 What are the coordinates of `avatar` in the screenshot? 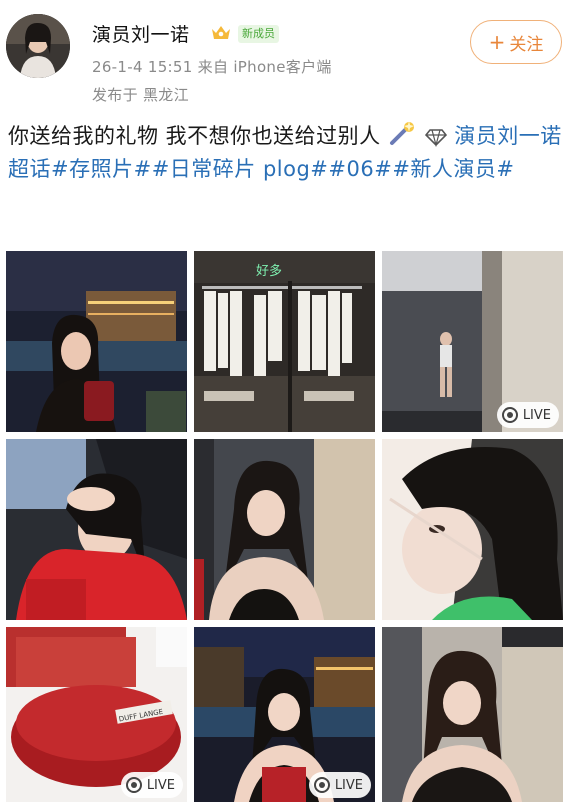 It's located at (38, 46).